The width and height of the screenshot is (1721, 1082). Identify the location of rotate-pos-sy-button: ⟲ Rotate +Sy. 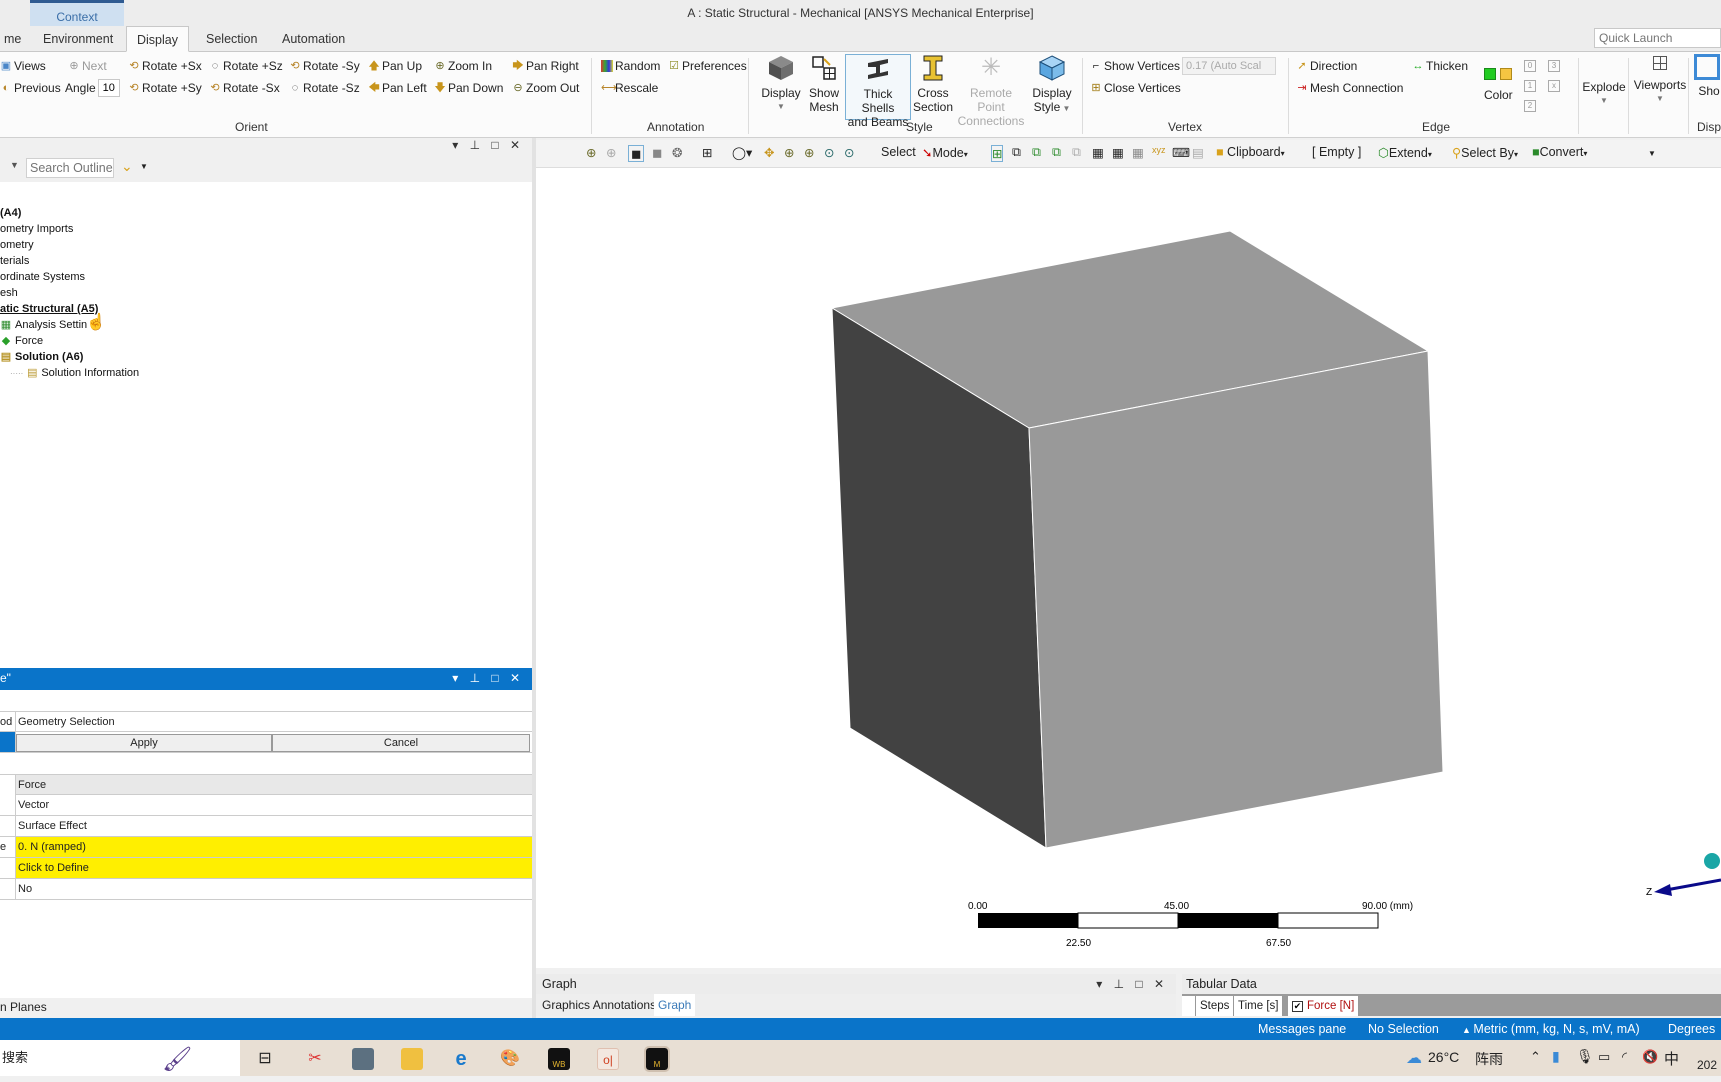
(164, 88).